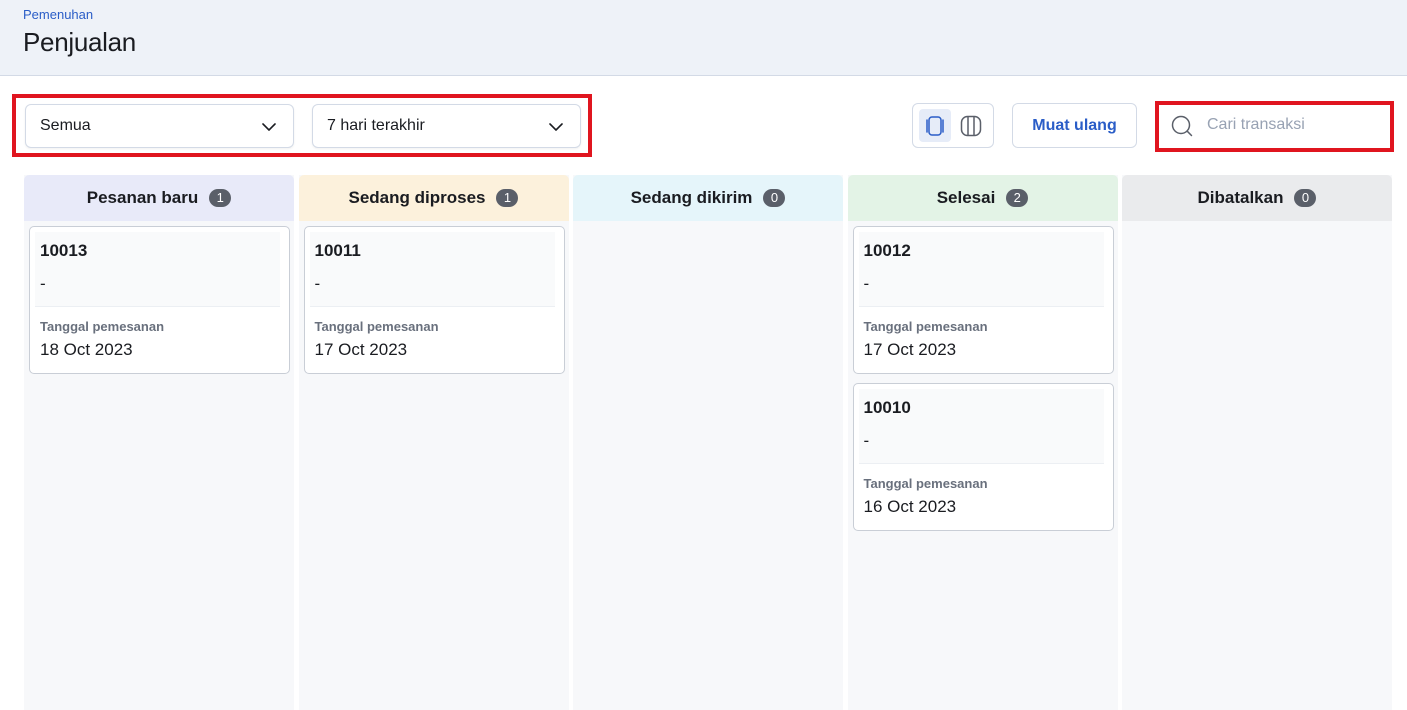 The width and height of the screenshot is (1407, 710). I want to click on kanban-view-button, so click(935, 125).